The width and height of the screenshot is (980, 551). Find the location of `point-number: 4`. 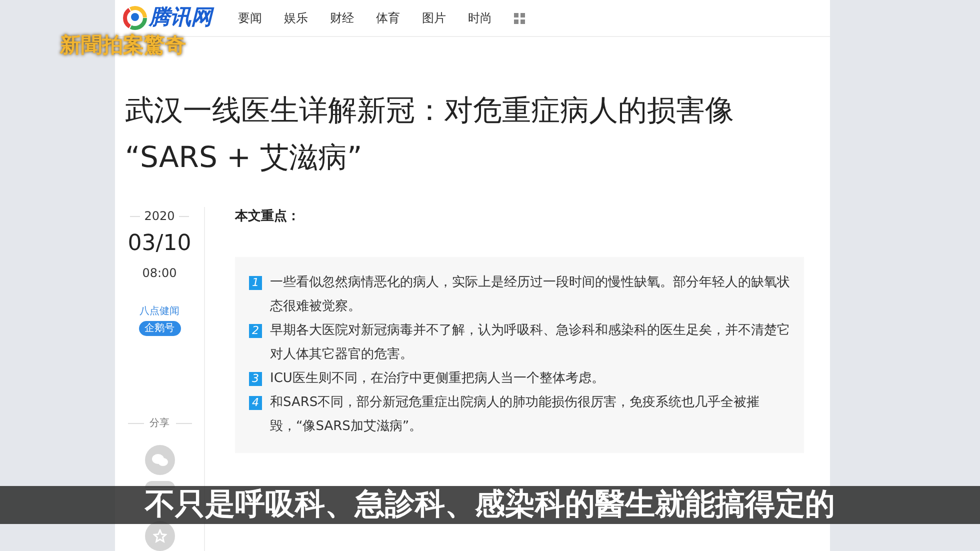

point-number: 4 is located at coordinates (255, 403).